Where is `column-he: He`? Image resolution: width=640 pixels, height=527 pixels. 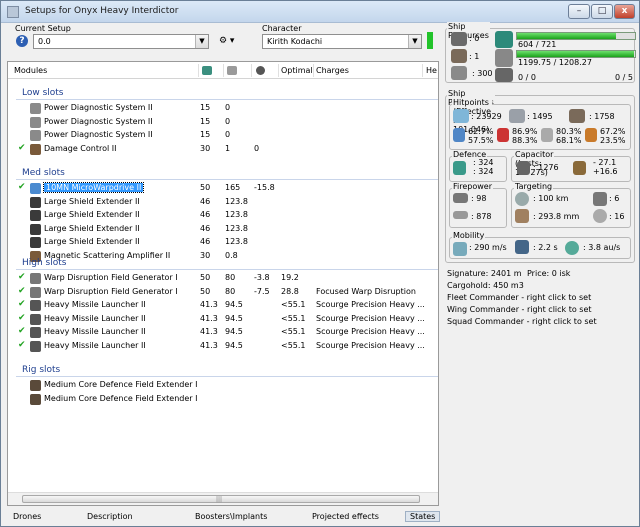 column-he: He is located at coordinates (431, 70).